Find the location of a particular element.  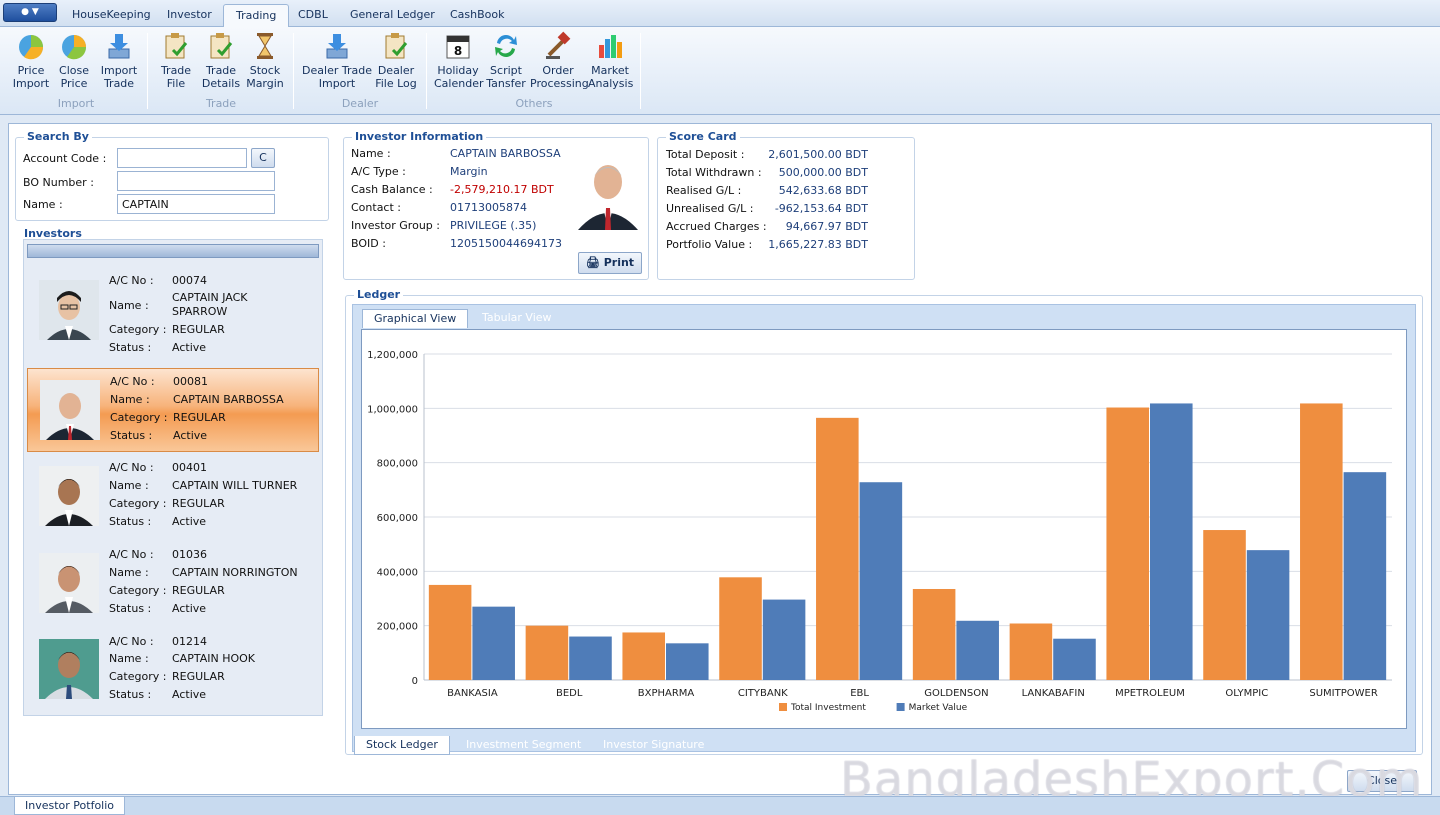

accrued-charges-label: Accrued Charges : is located at coordinates (716, 226).